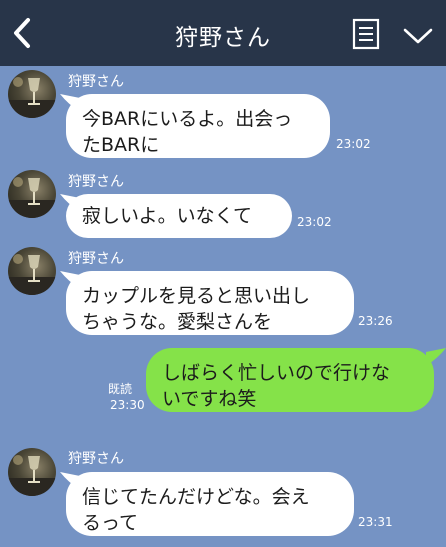 This screenshot has height=547, width=446. What do you see at coordinates (120, 389) in the screenshot?
I see `read-receipt: 既読` at bounding box center [120, 389].